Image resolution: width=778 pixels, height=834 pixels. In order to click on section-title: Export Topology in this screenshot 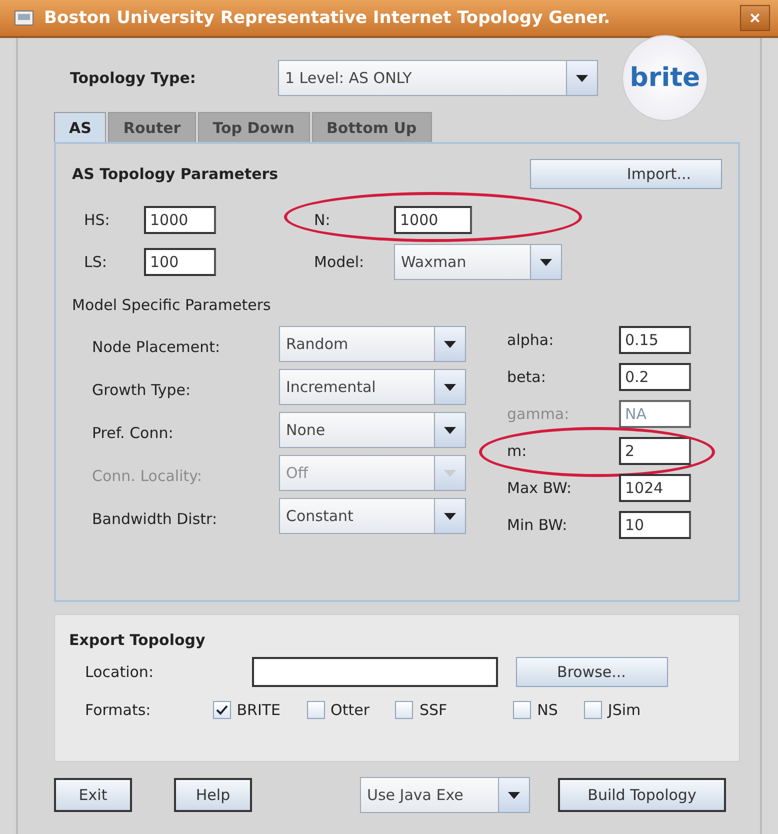, I will do `click(137, 640)`.